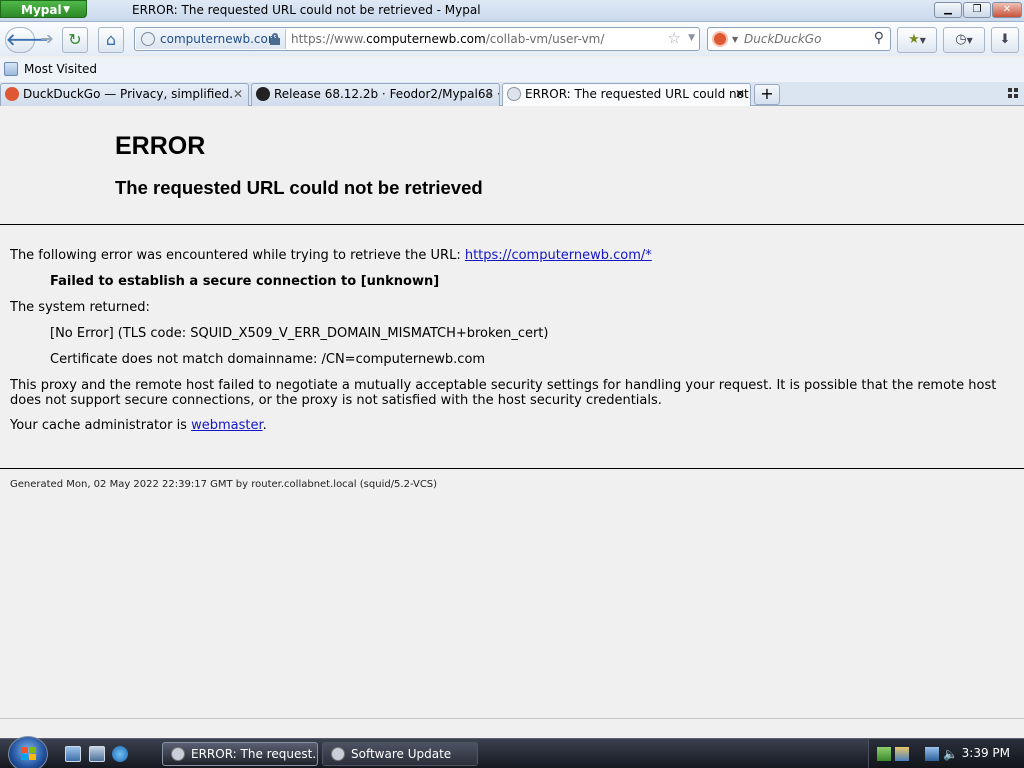 The height and width of the screenshot is (768, 1024). I want to click on tab-error-page: ERROR: The requested URL could not ... ✕, so click(626, 95).